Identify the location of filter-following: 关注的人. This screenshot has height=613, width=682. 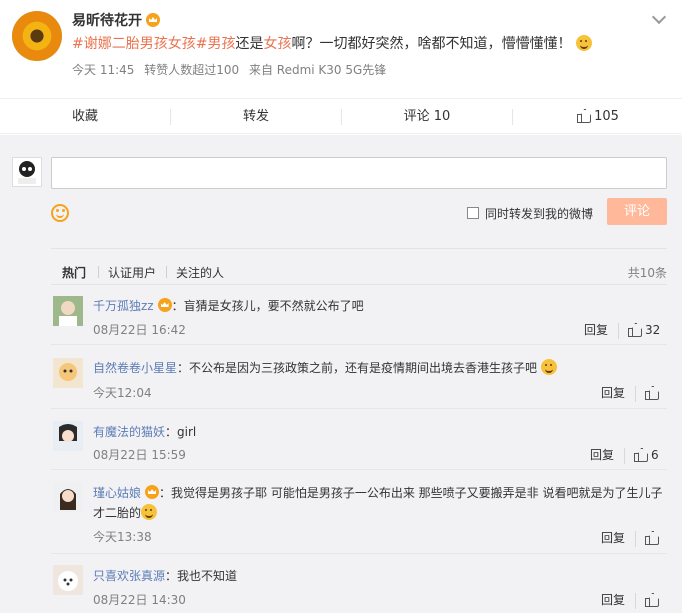
(200, 272).